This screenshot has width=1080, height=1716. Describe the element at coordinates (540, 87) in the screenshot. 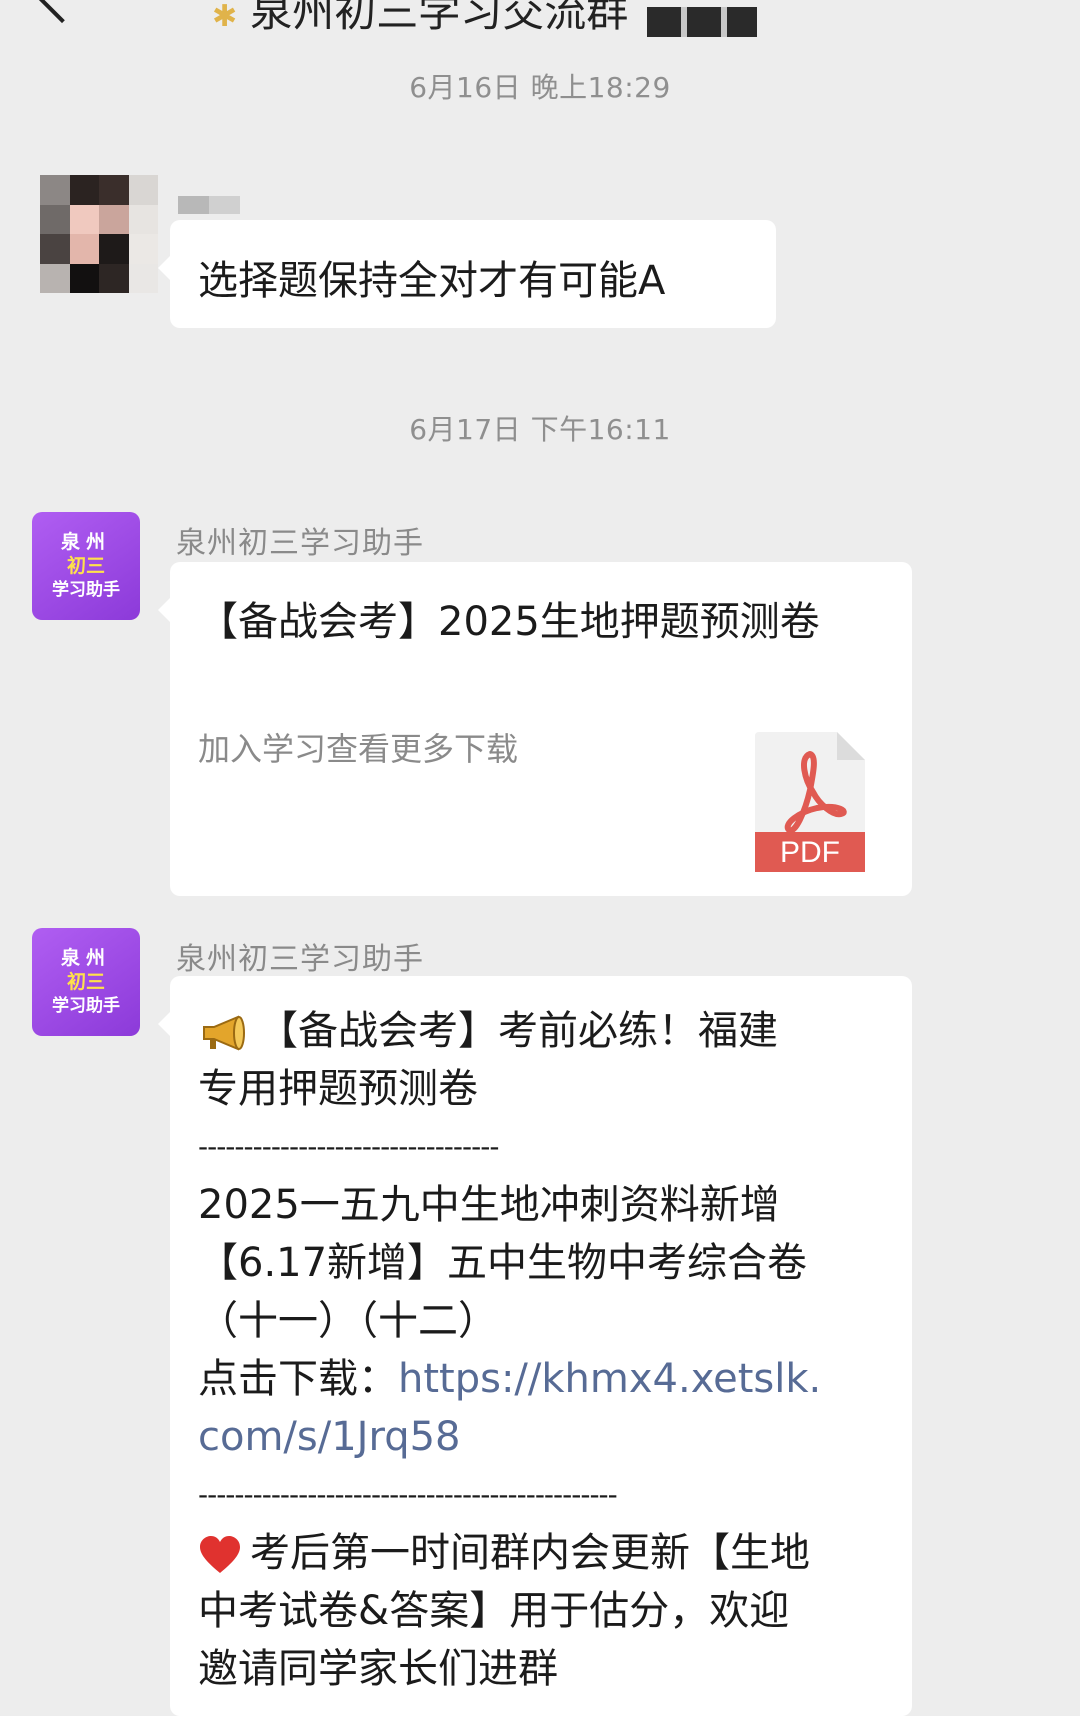

I see `timestamp: 6月16日 晚上18:29` at that location.